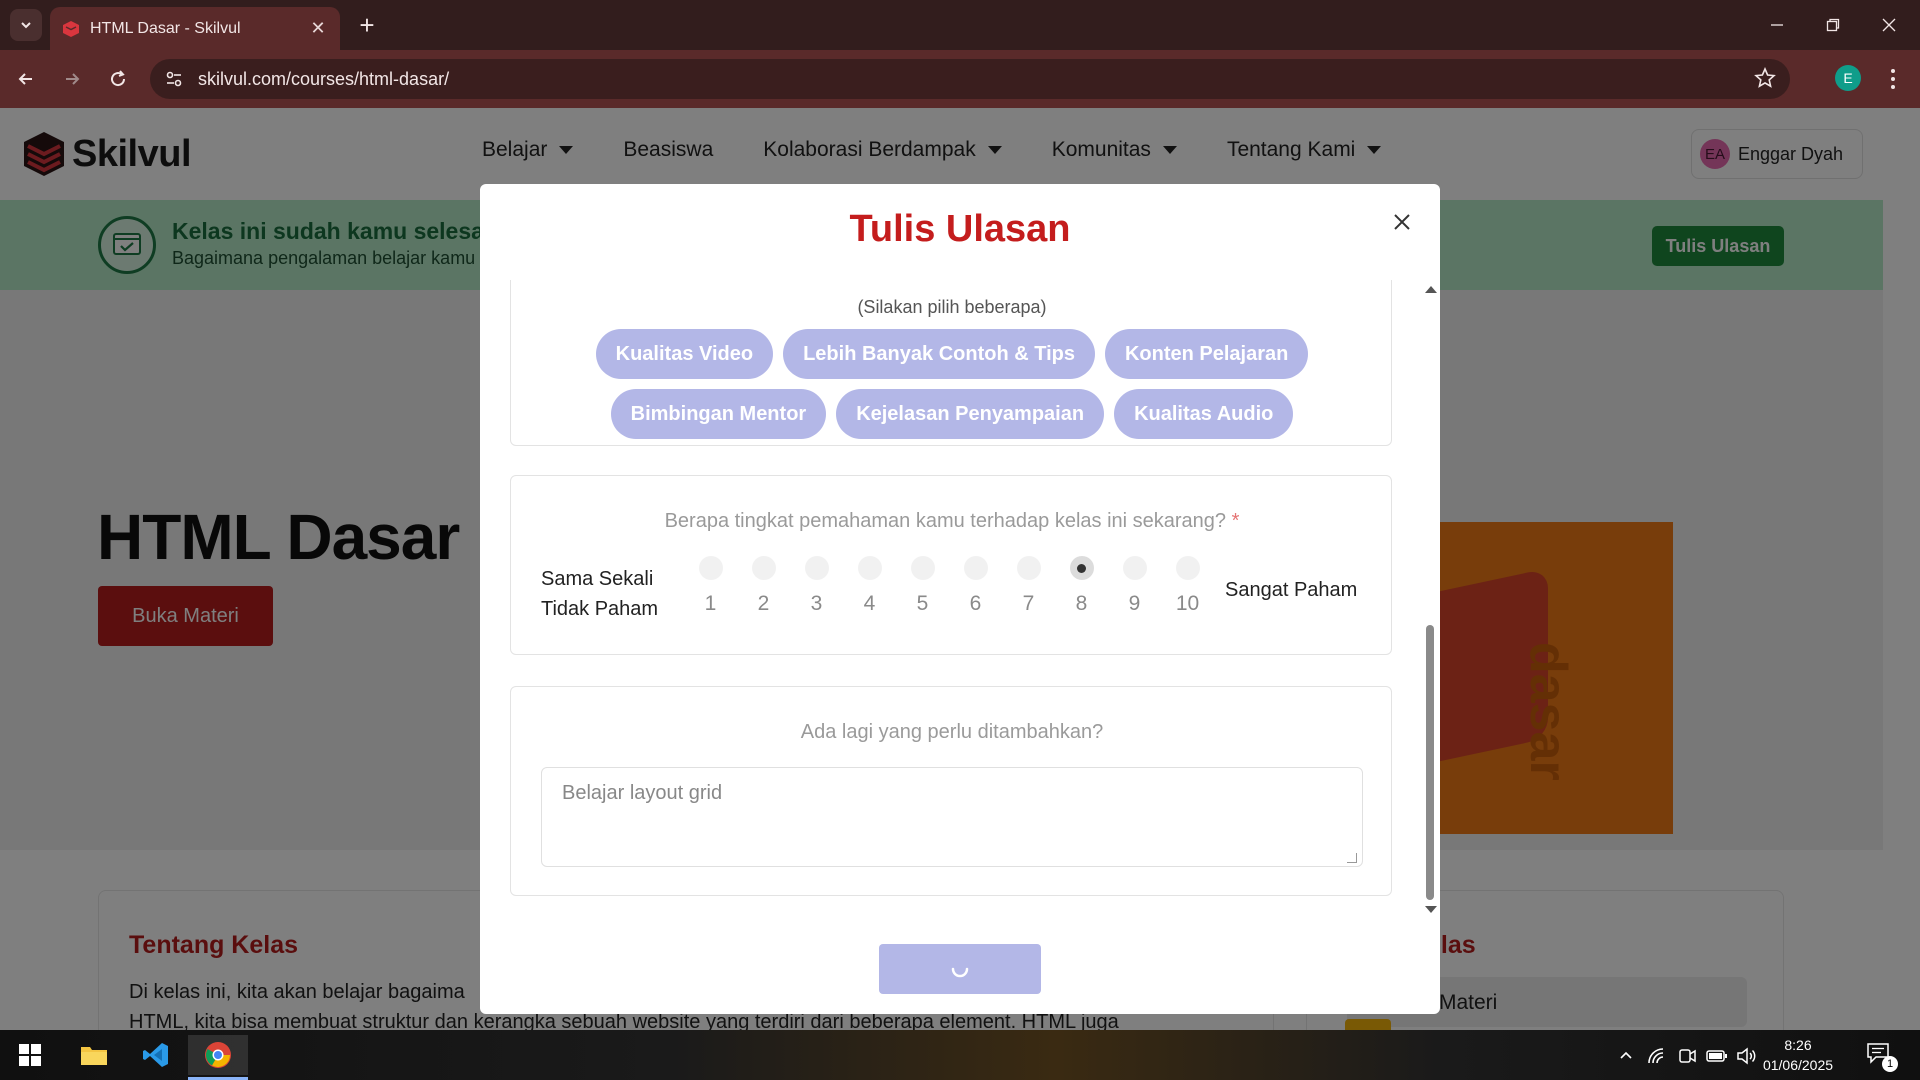 The height and width of the screenshot is (1080, 1920). I want to click on scroll-down-icon, so click(1431, 909).